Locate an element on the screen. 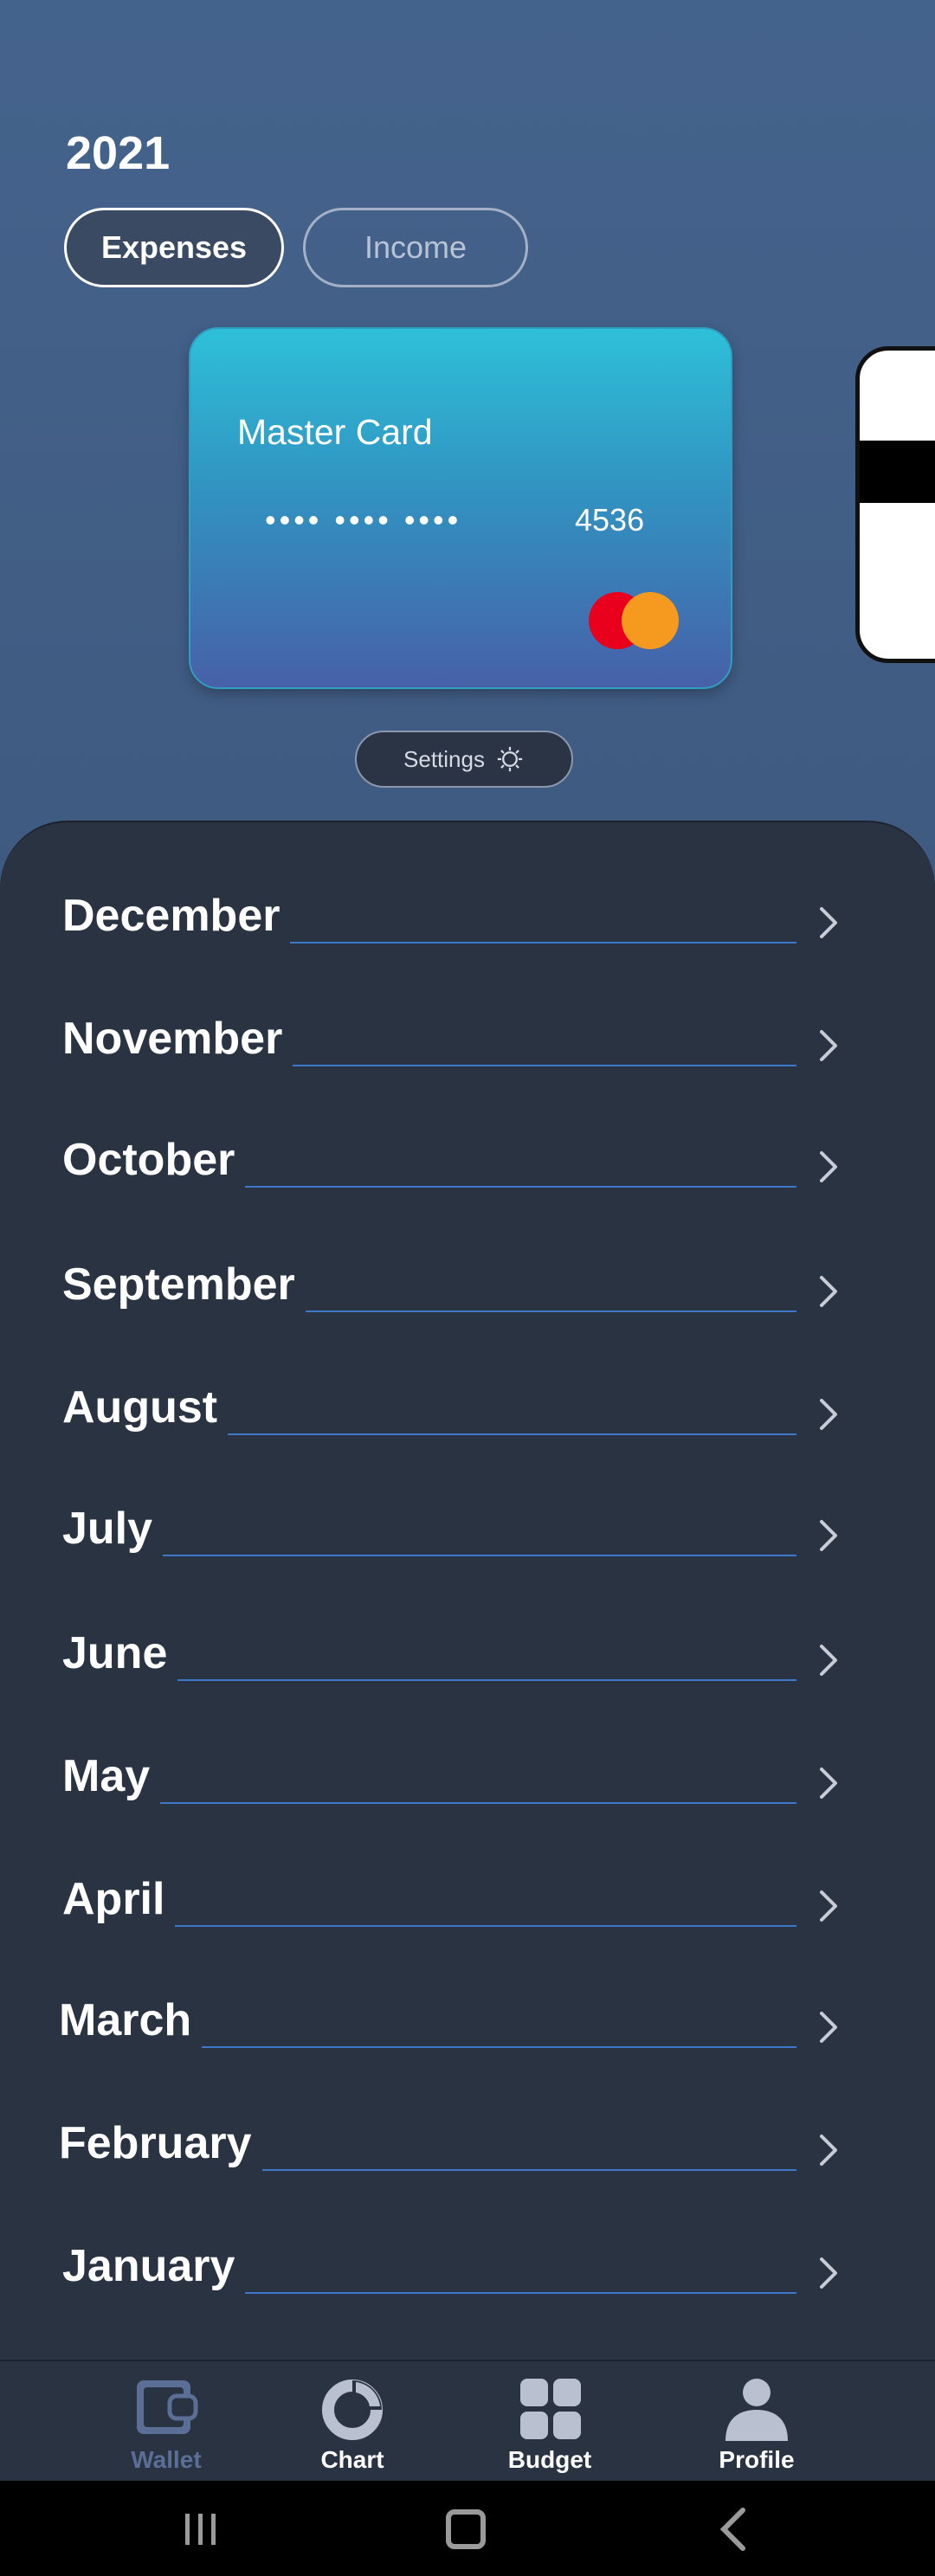 The height and width of the screenshot is (2576, 935). month-row-july: July is located at coordinates (467, 1534).